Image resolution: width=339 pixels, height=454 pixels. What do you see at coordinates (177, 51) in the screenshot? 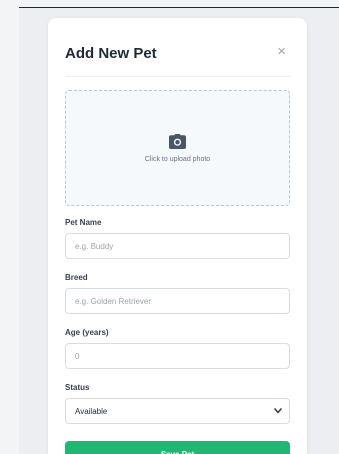
I see `modal-header: Add New Pet ×` at bounding box center [177, 51].